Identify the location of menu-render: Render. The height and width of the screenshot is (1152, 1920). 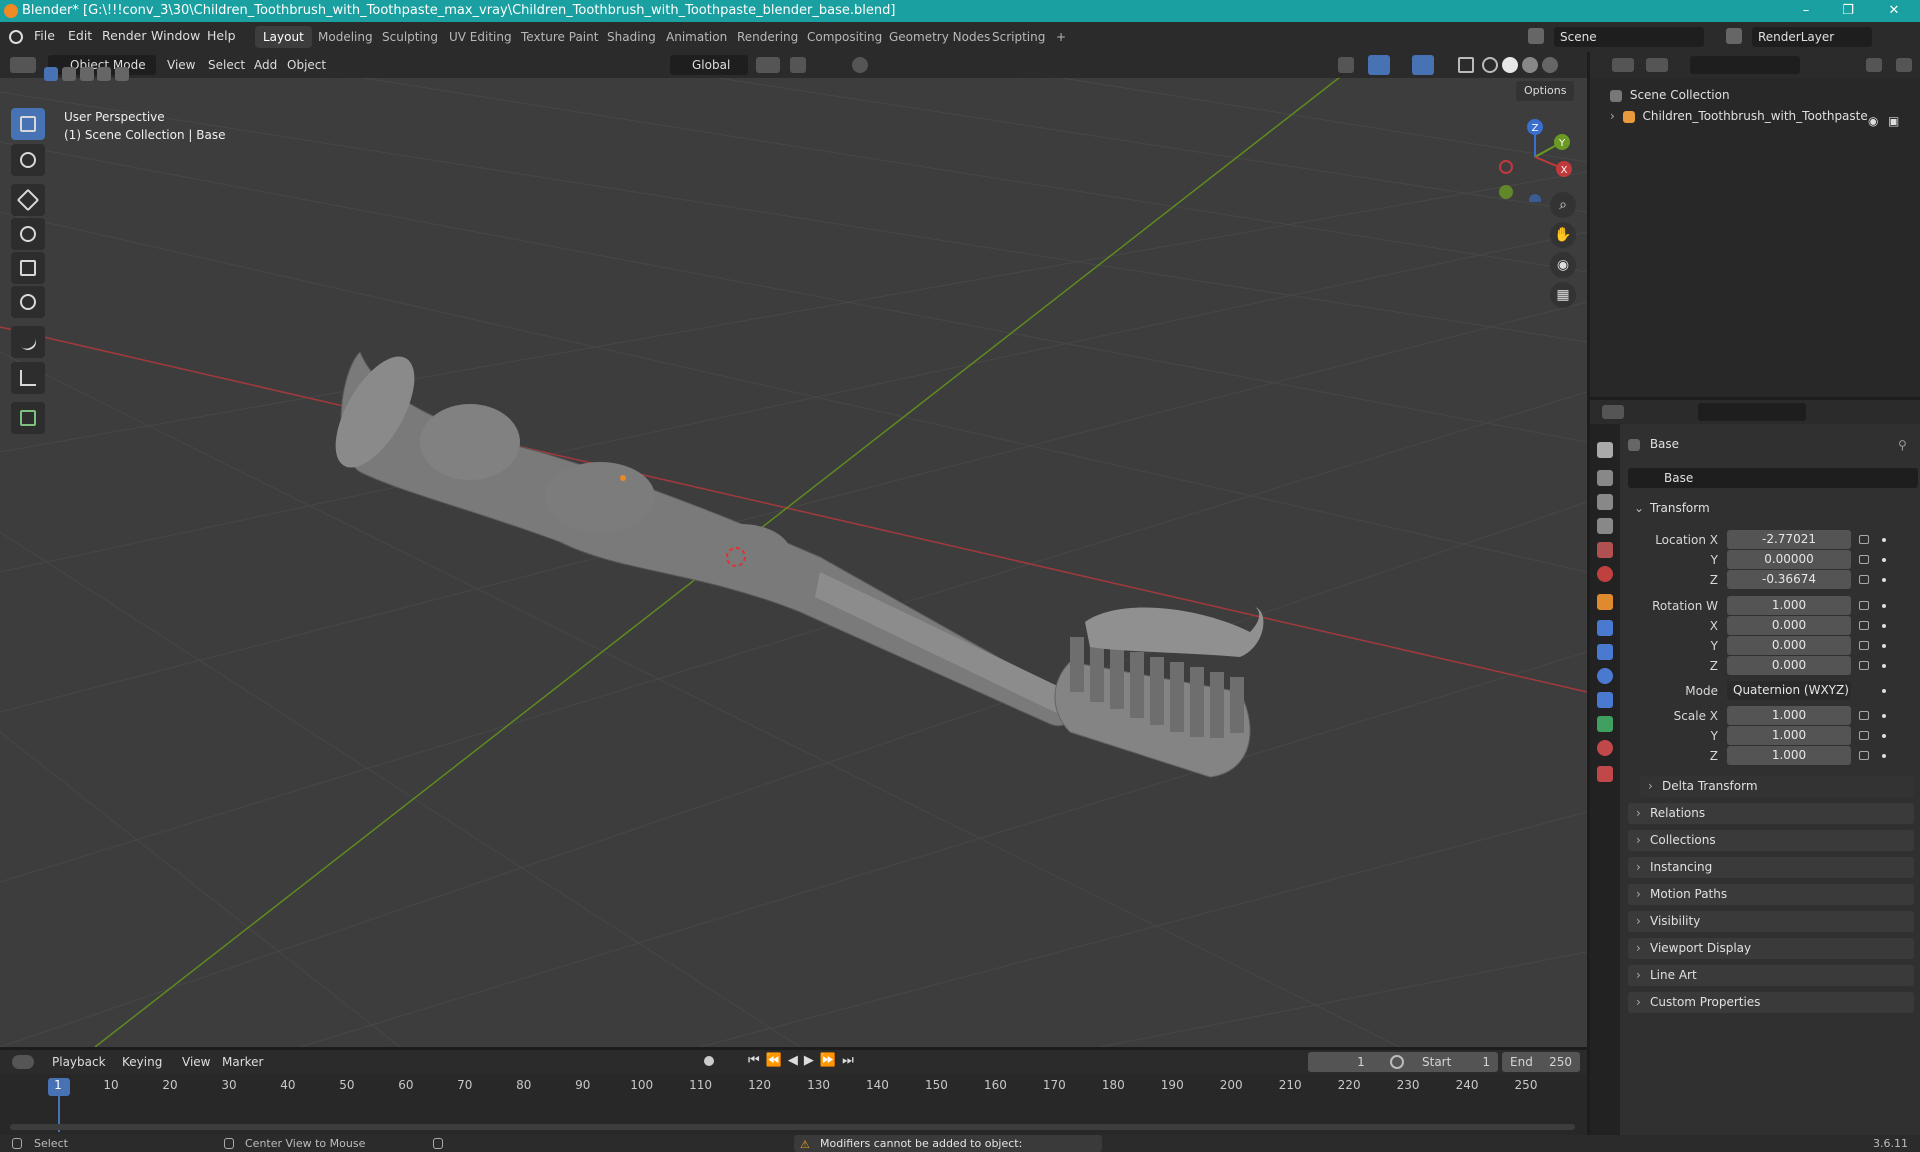
(124, 35).